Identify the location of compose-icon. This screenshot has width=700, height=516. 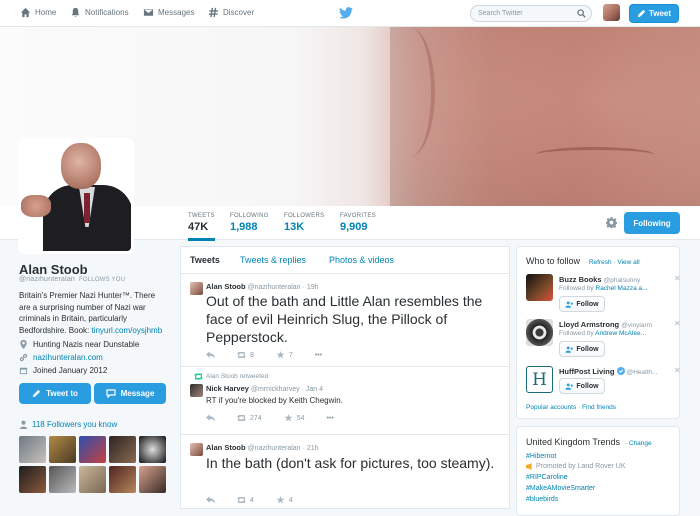
(641, 13).